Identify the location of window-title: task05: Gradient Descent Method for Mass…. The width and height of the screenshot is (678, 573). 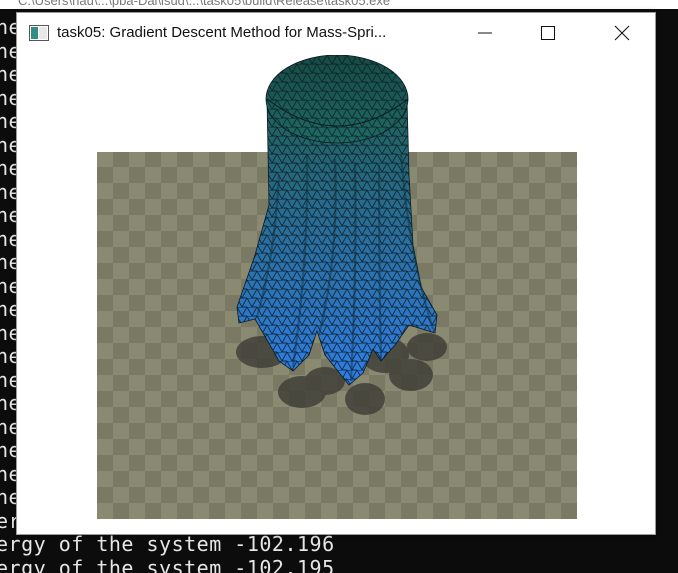
(222, 32).